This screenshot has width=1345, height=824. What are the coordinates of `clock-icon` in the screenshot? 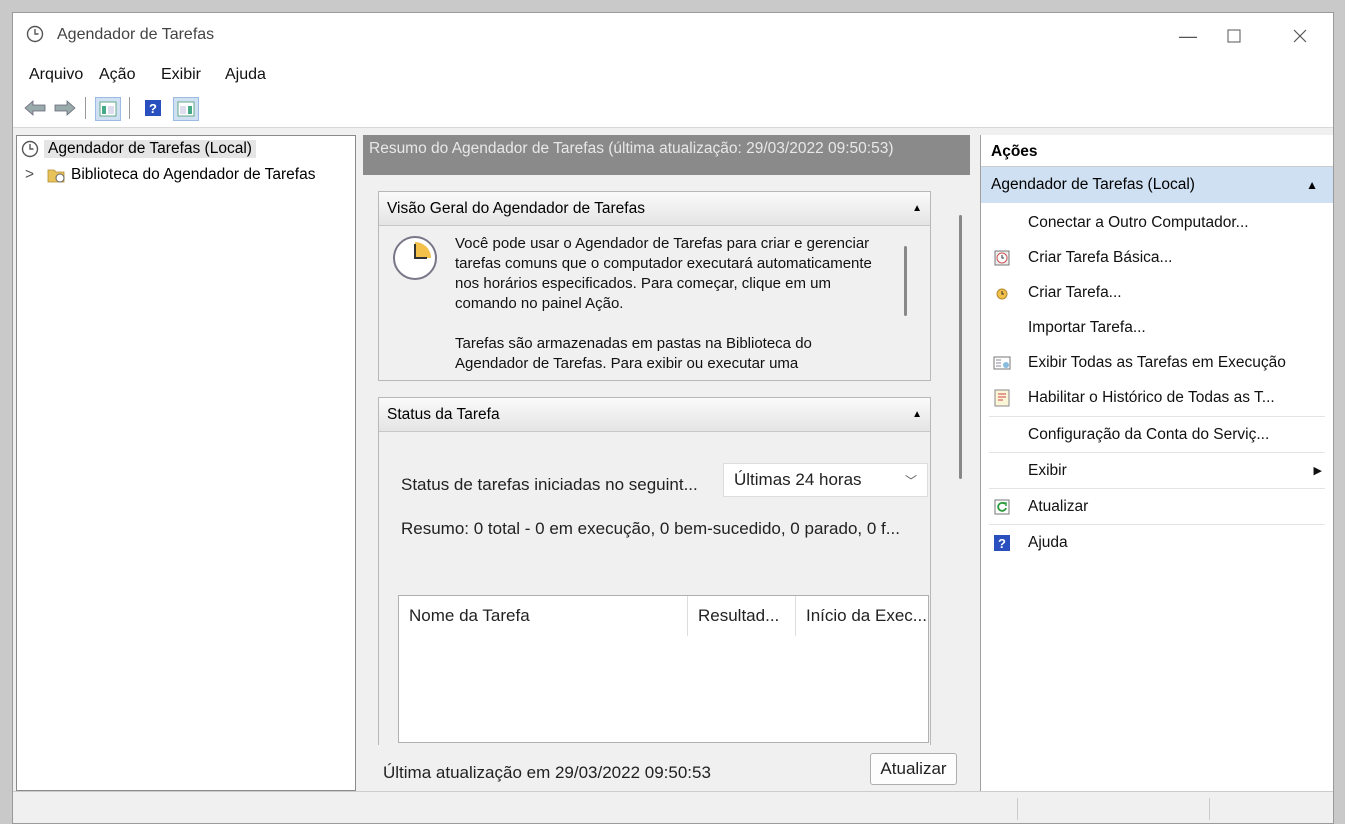 It's located at (30, 149).